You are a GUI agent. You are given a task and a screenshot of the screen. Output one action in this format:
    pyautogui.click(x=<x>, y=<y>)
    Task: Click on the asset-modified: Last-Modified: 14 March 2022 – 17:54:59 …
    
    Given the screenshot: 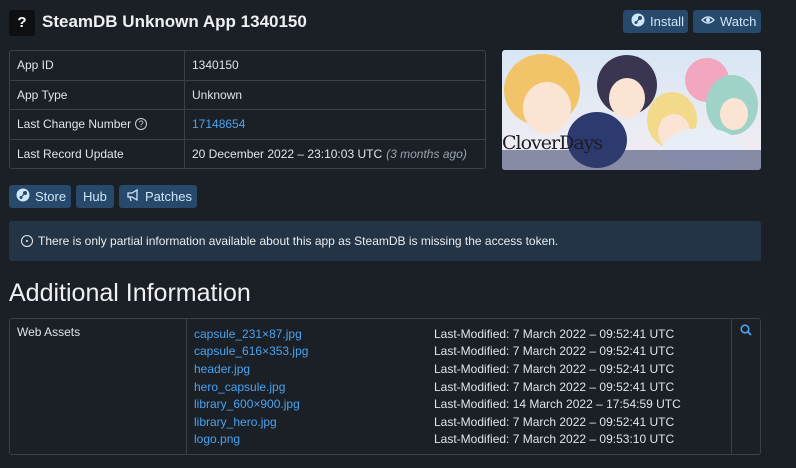 What is the action you would take?
    pyautogui.click(x=557, y=404)
    